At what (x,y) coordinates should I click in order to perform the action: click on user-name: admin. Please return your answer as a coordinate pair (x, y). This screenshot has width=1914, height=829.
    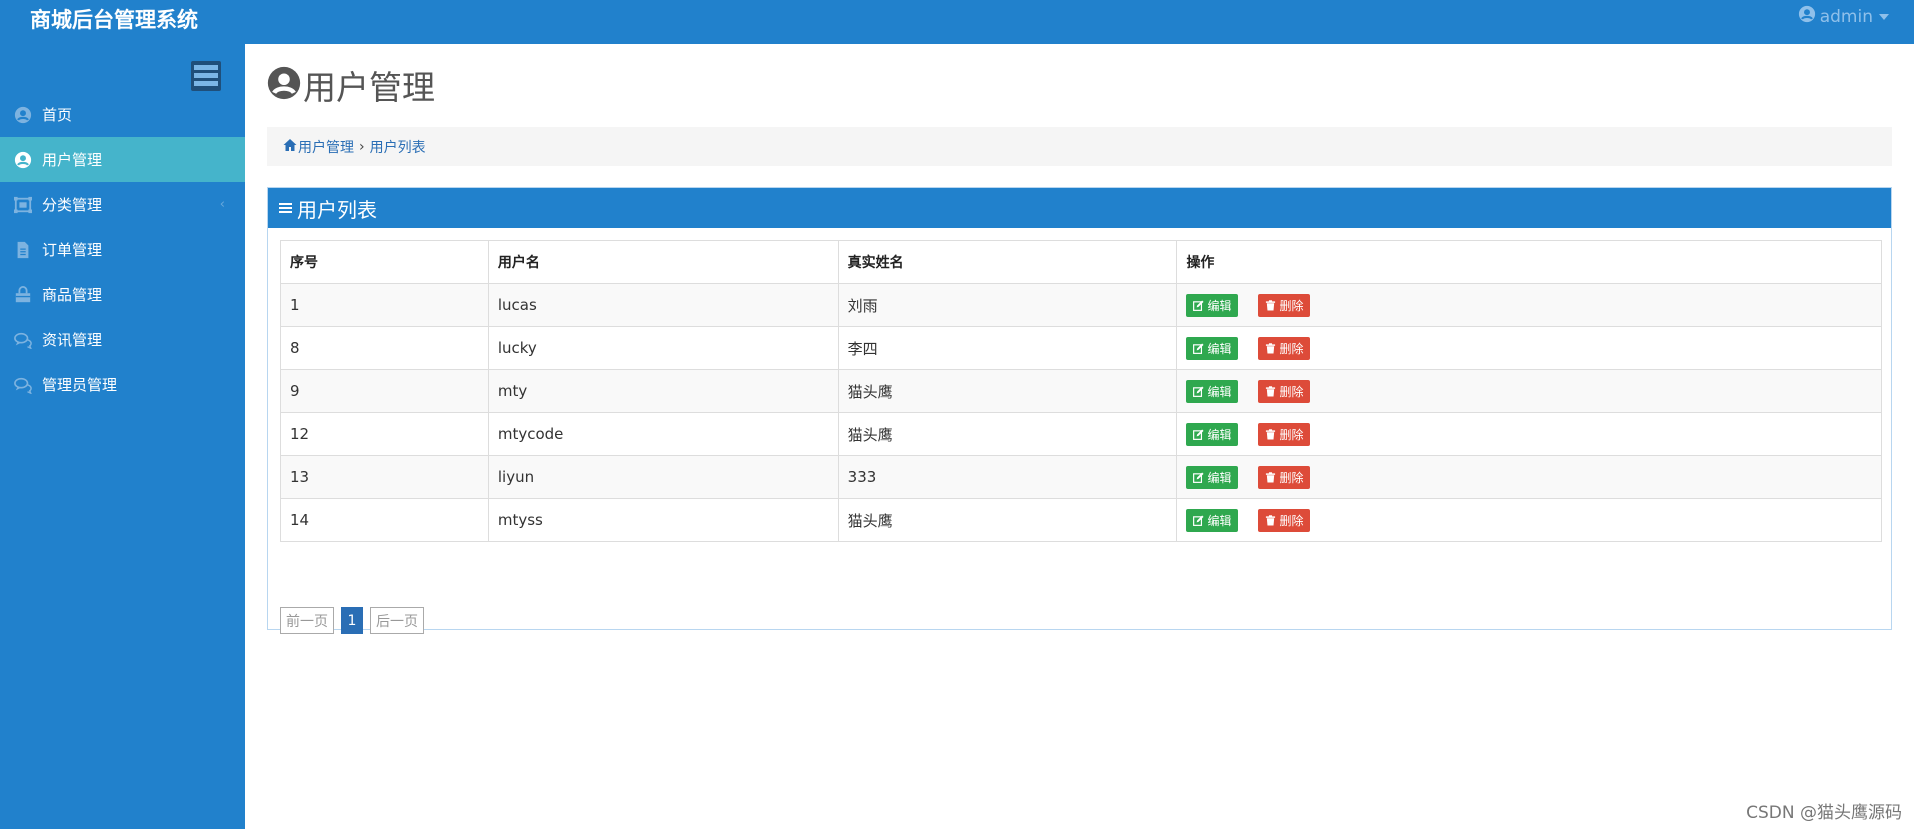
    Looking at the image, I should click on (1846, 17).